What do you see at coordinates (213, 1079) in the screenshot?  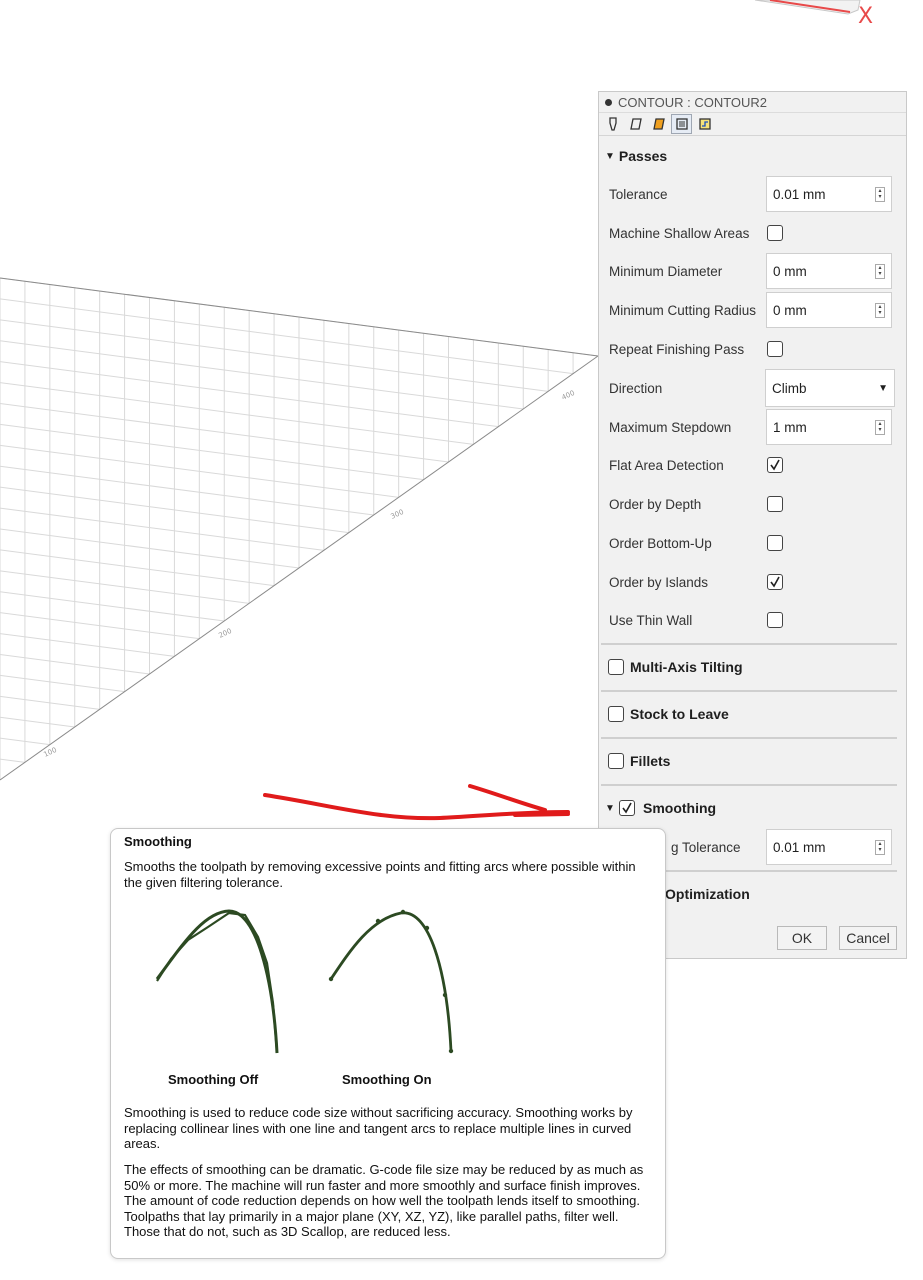 I see `caption-smoothing-off: Smoothing Off` at bounding box center [213, 1079].